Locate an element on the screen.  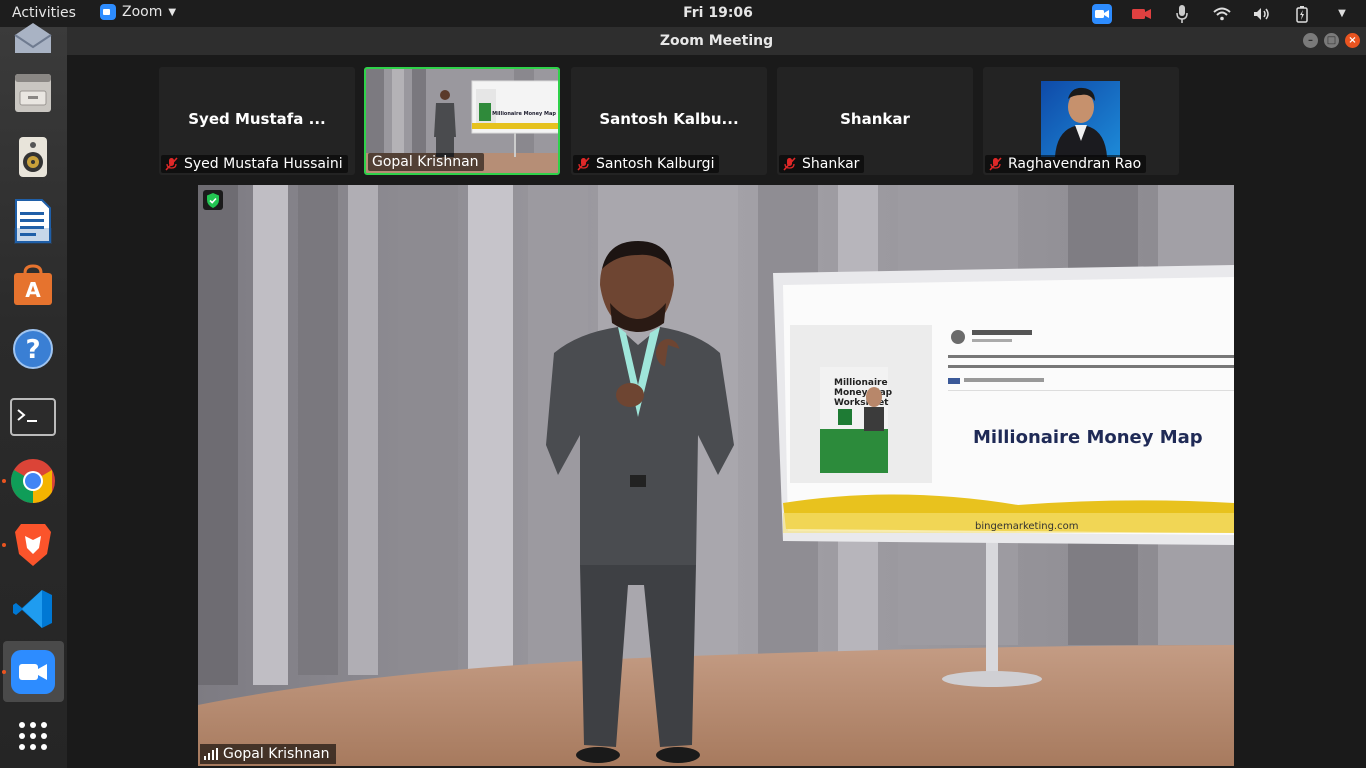
vscode-icon is located at coordinates (33, 609).